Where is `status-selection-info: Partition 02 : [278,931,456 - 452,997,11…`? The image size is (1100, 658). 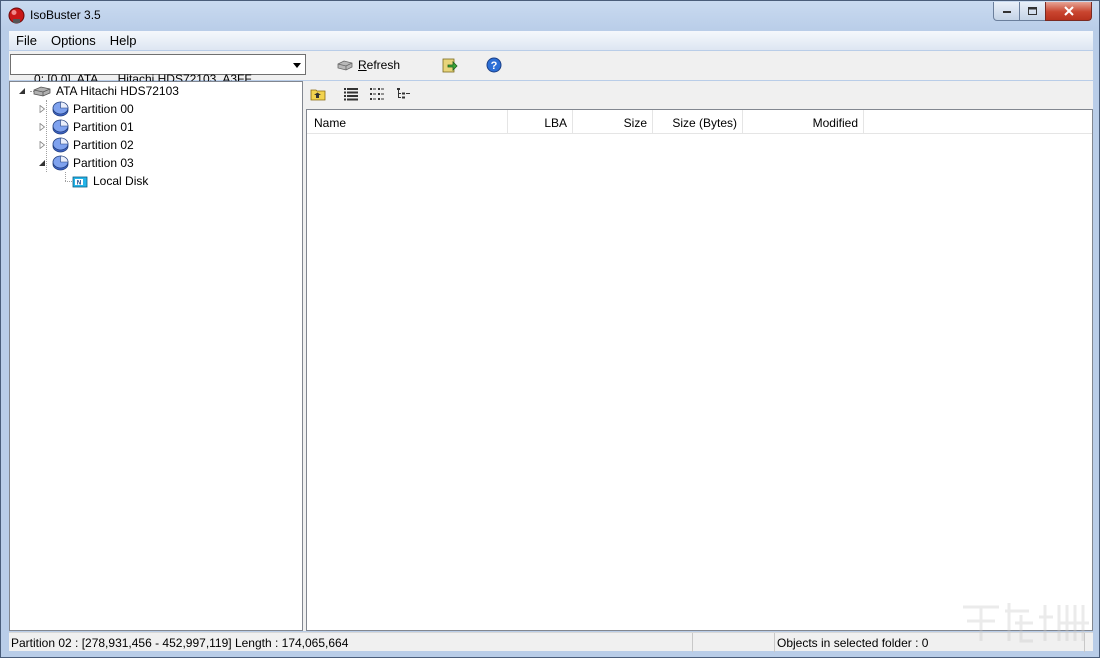 status-selection-info: Partition 02 : [278,931,456 - 452,997,11… is located at coordinates (351, 642).